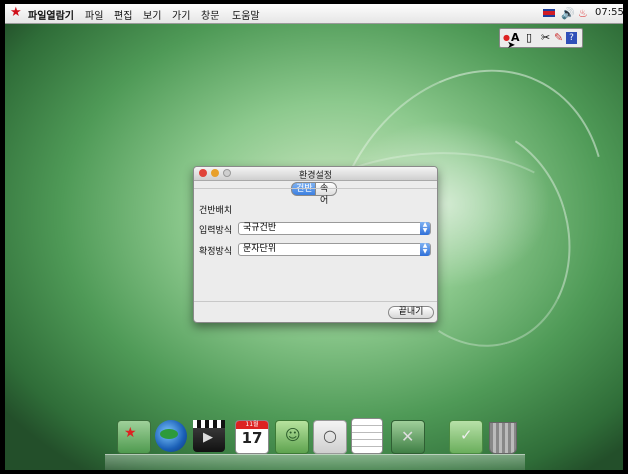 This screenshot has width=628, height=474. Describe the element at coordinates (292, 437) in the screenshot. I see `contacts-icon` at that location.